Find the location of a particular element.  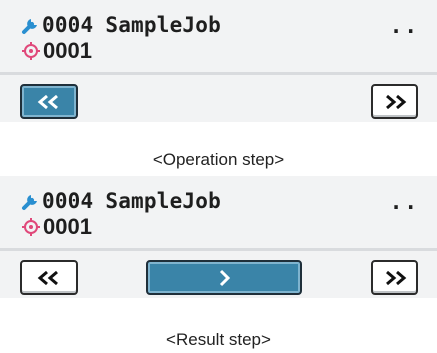

run-step-button: > is located at coordinates (224, 277).